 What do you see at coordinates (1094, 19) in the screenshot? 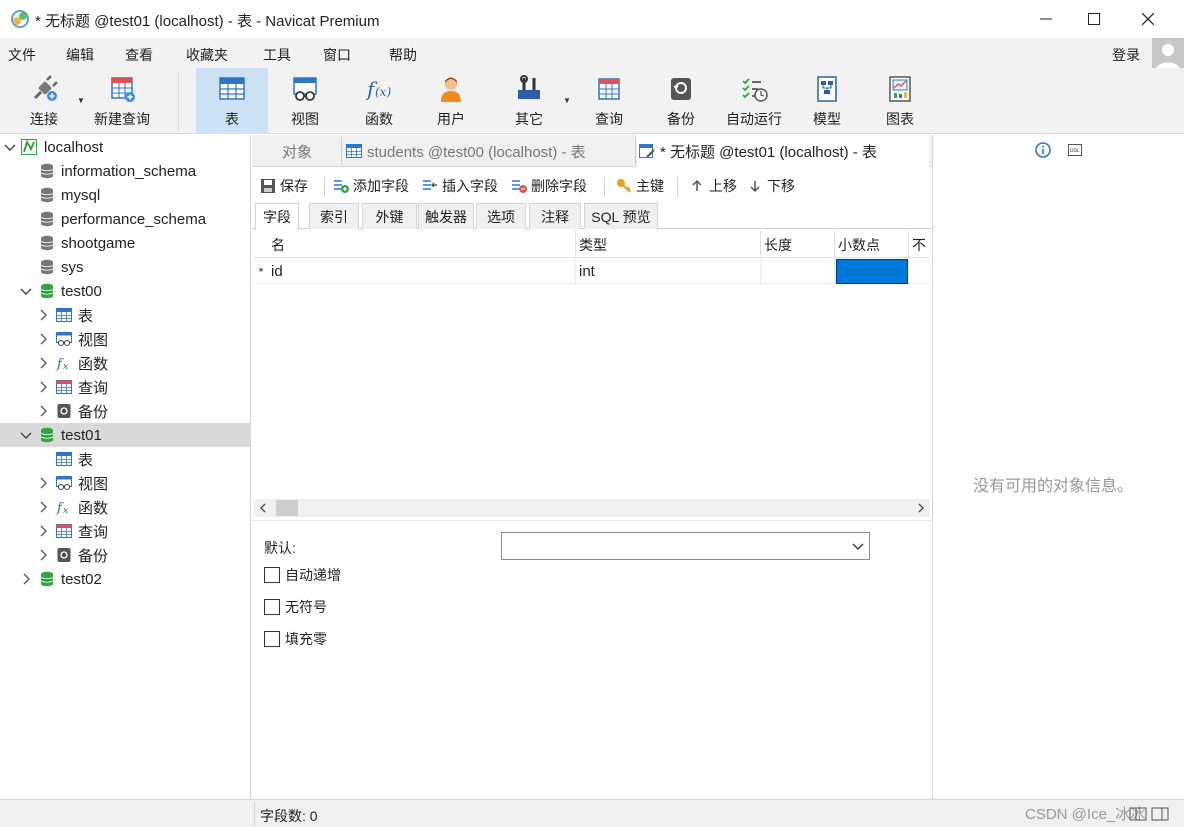
I see `maximize-button` at bounding box center [1094, 19].